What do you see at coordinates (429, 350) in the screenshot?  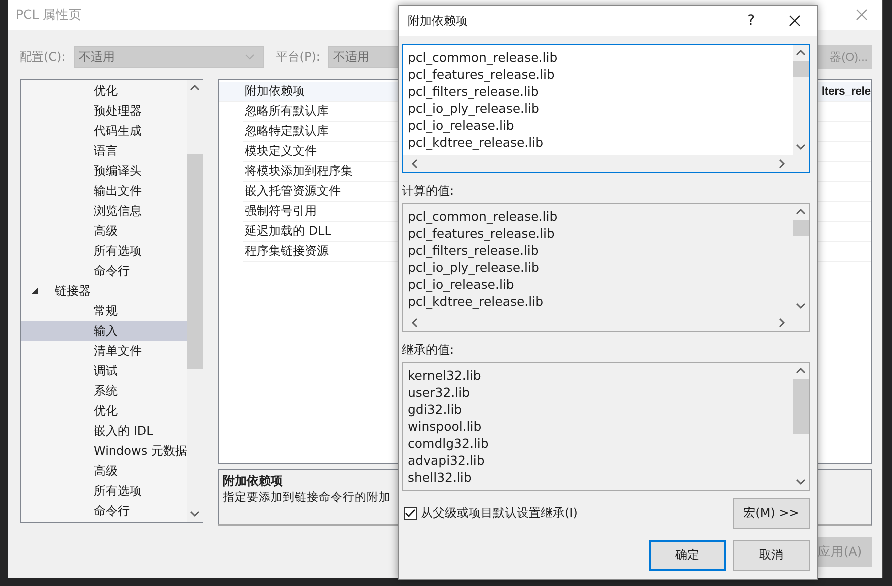 I see `section-label: 继承的值:` at bounding box center [429, 350].